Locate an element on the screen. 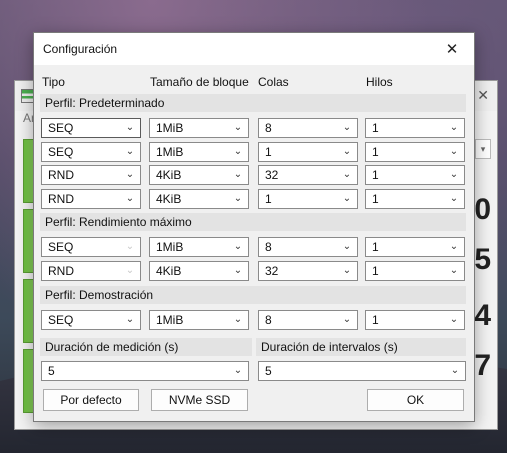 This screenshot has width=507, height=453. column-header-type: Tipo is located at coordinates (53, 82).